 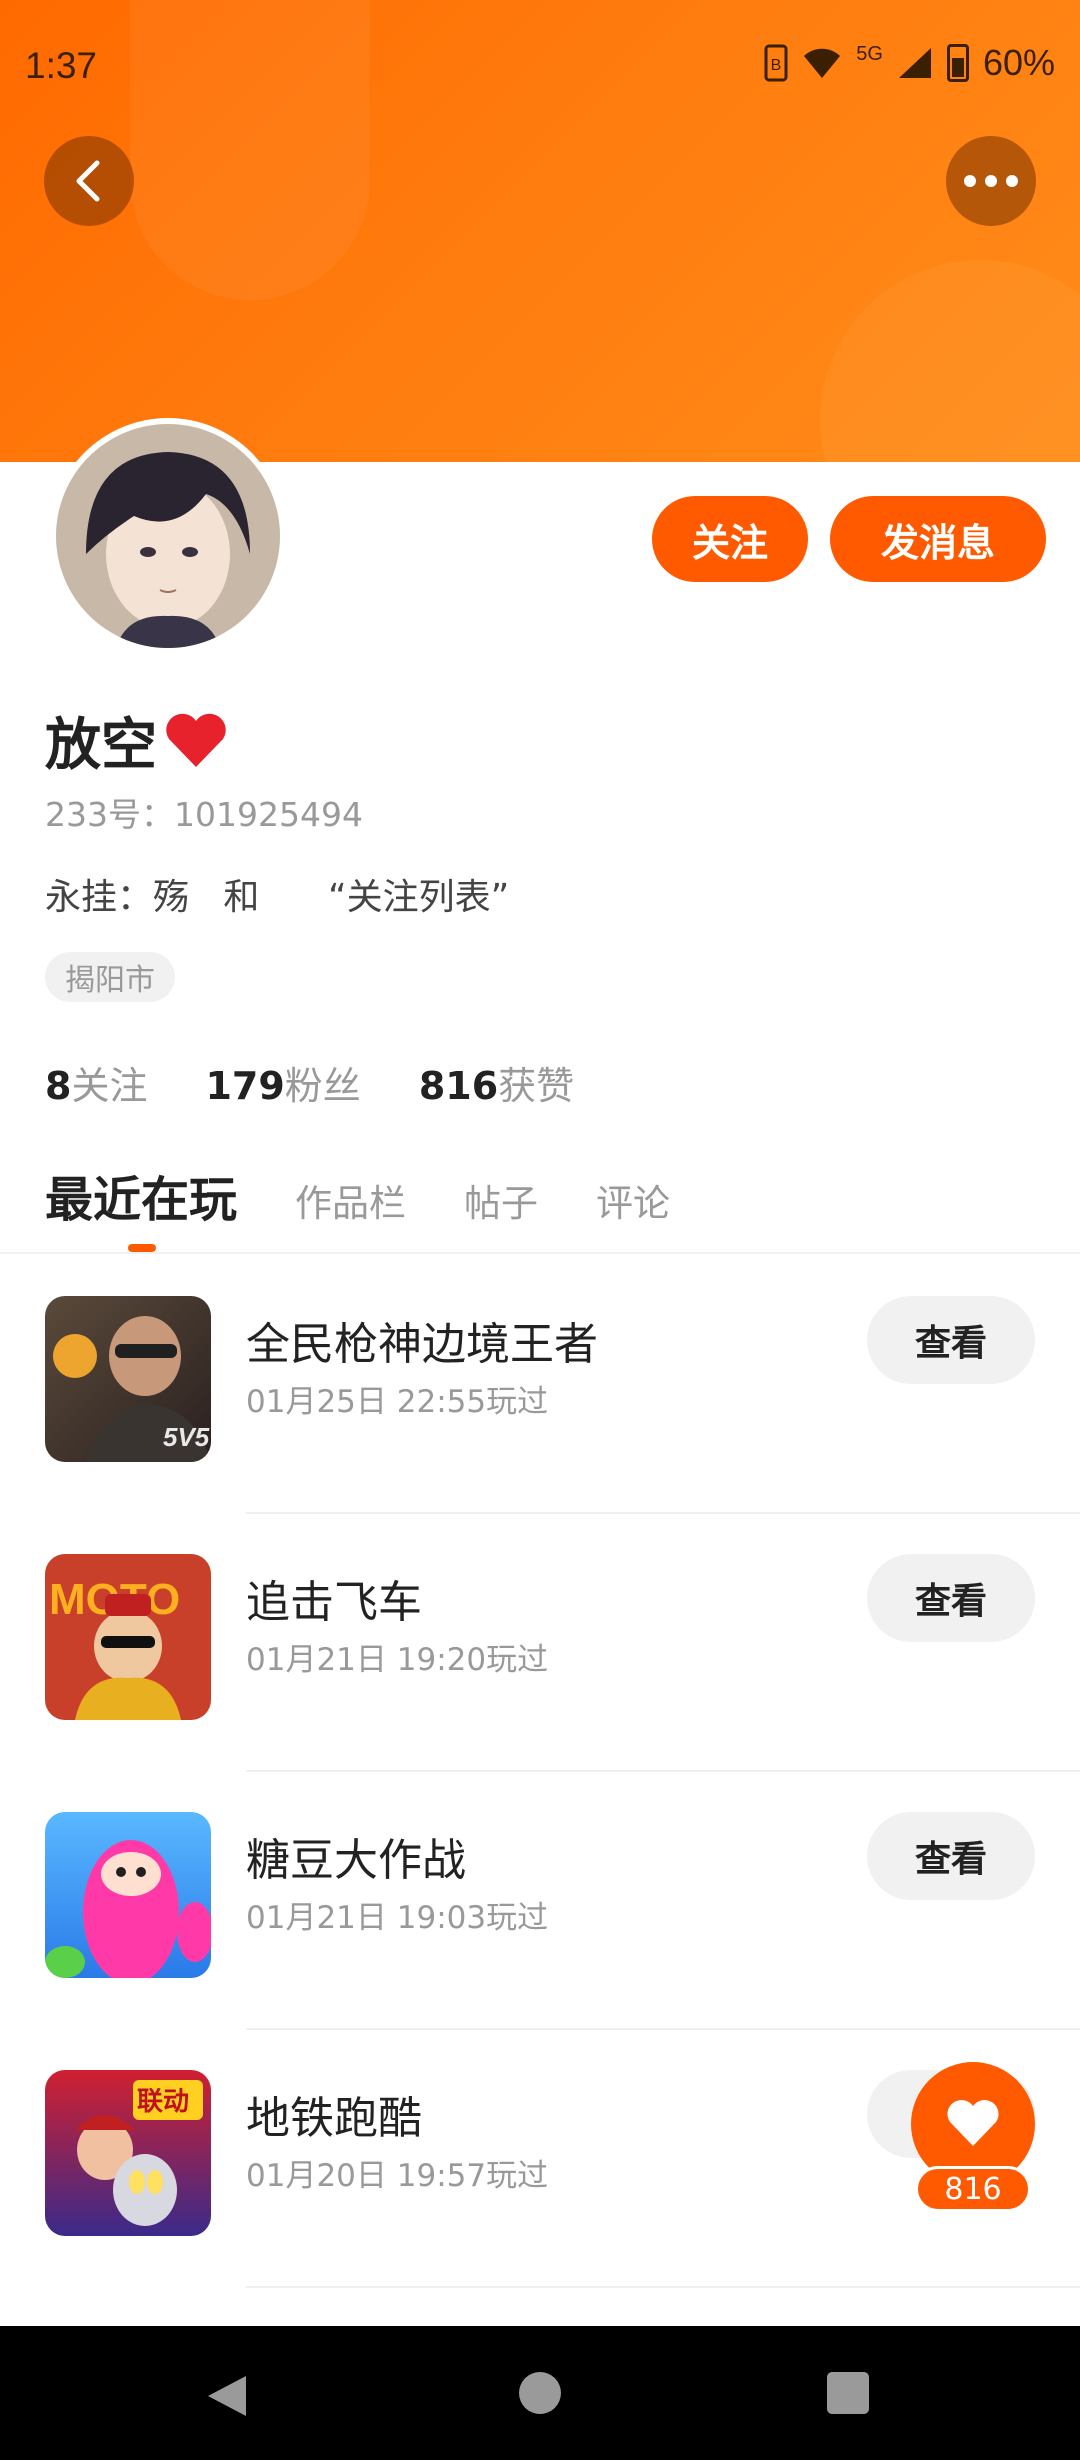 I want to click on user-bio: 永挂：殇 和 “关注列表”, so click(x=277, y=897).